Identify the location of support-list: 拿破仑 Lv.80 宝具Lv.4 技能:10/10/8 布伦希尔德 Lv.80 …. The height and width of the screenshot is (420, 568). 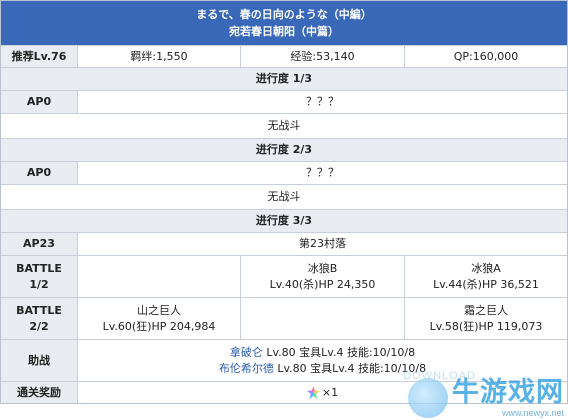
(322, 360).